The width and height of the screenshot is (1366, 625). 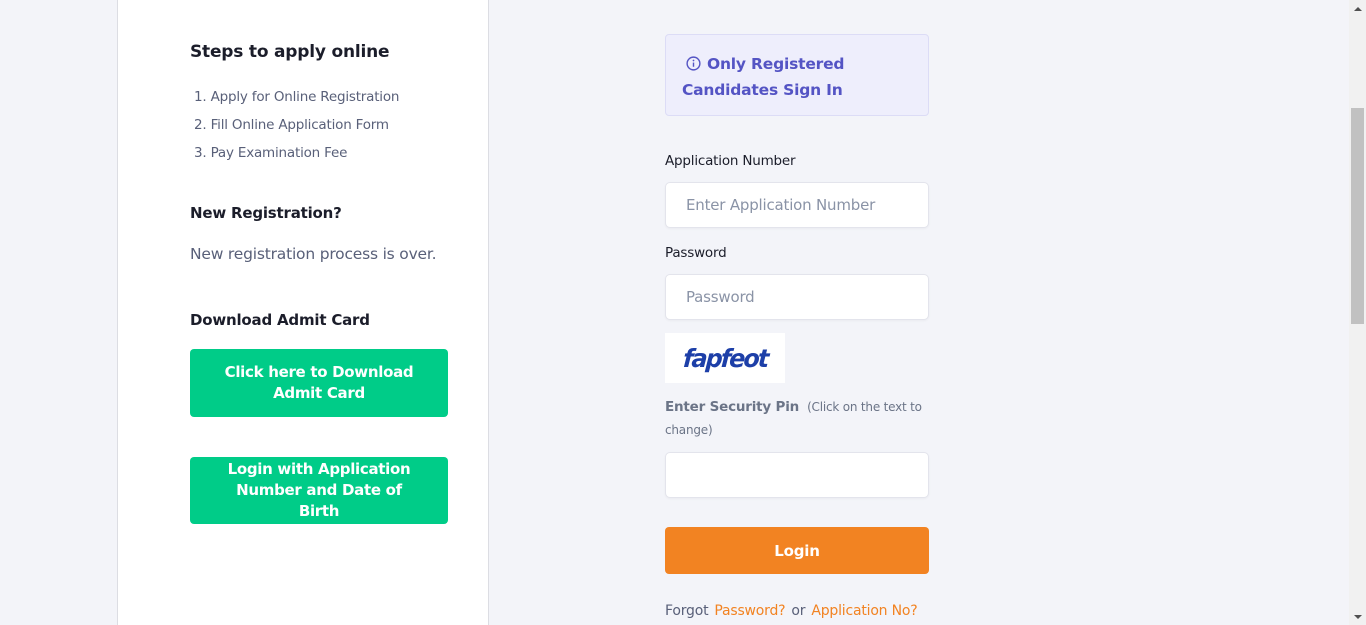 What do you see at coordinates (763, 77) in the screenshot?
I see `notice-text: Only Registered Candidates Sign In` at bounding box center [763, 77].